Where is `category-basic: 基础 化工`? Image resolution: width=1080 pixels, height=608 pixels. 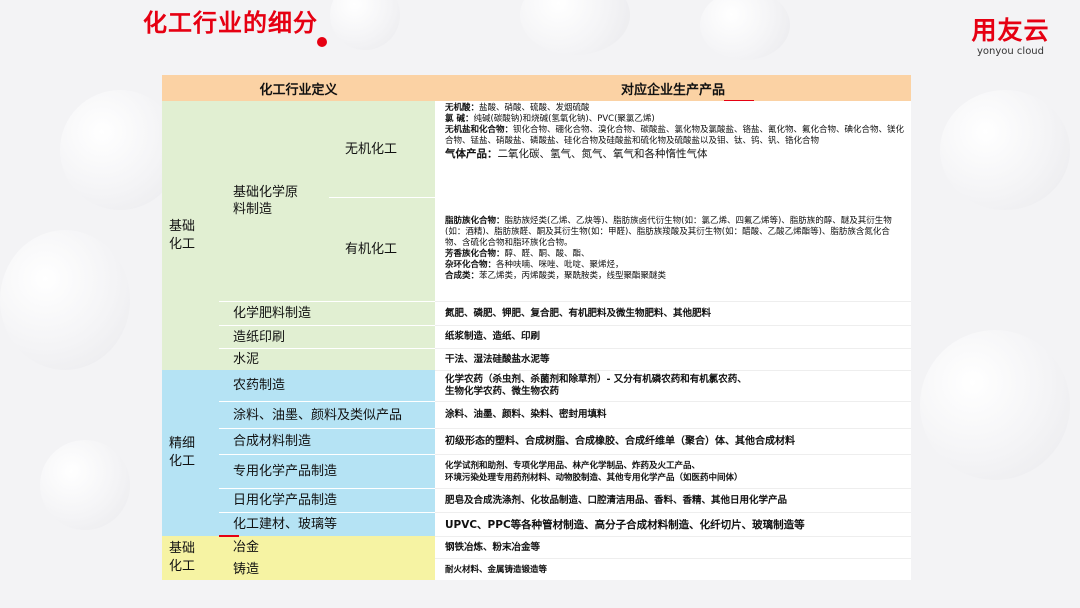 category-basic: 基础 化工 is located at coordinates (190, 235).